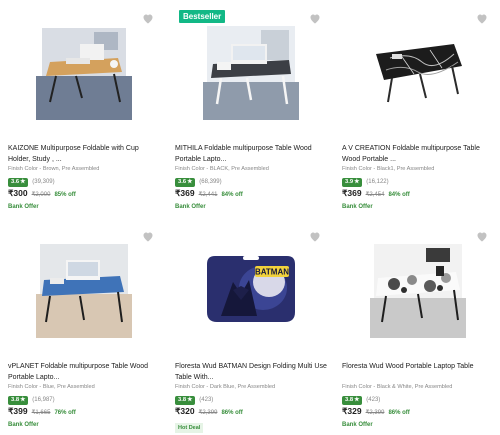  Describe the element at coordinates (185, 411) in the screenshot. I see `price: ₹320` at that location.